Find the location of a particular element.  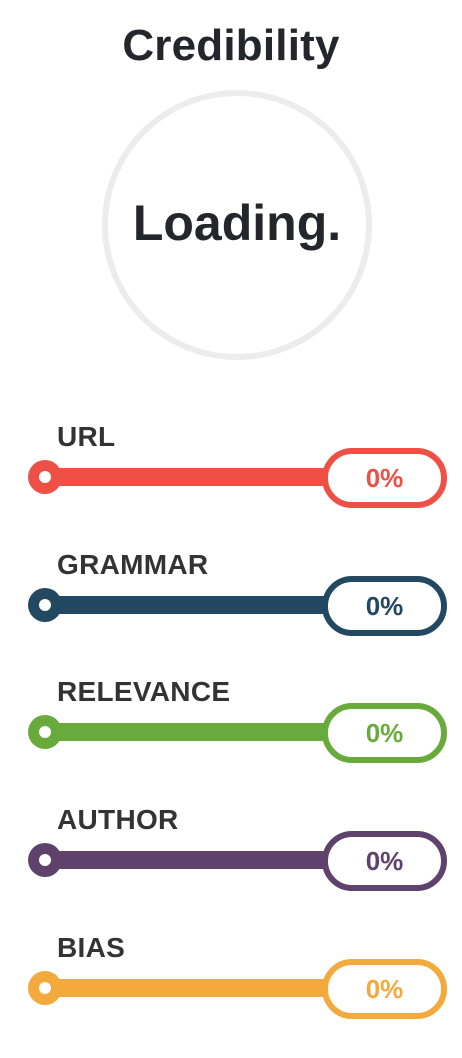

metric-label: BIAS is located at coordinates (91, 947).